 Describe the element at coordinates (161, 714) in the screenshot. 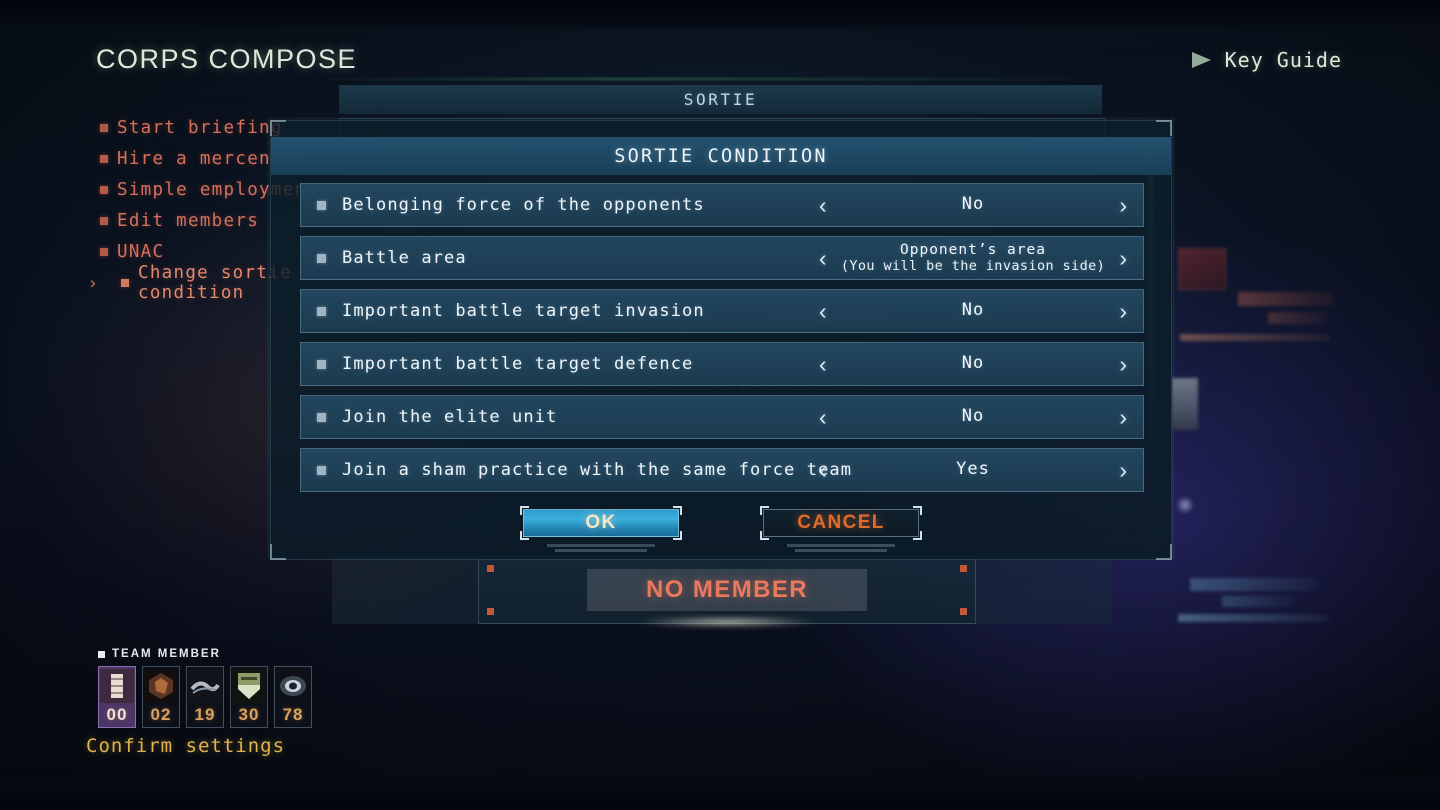

I see `team-member-number: 02` at that location.